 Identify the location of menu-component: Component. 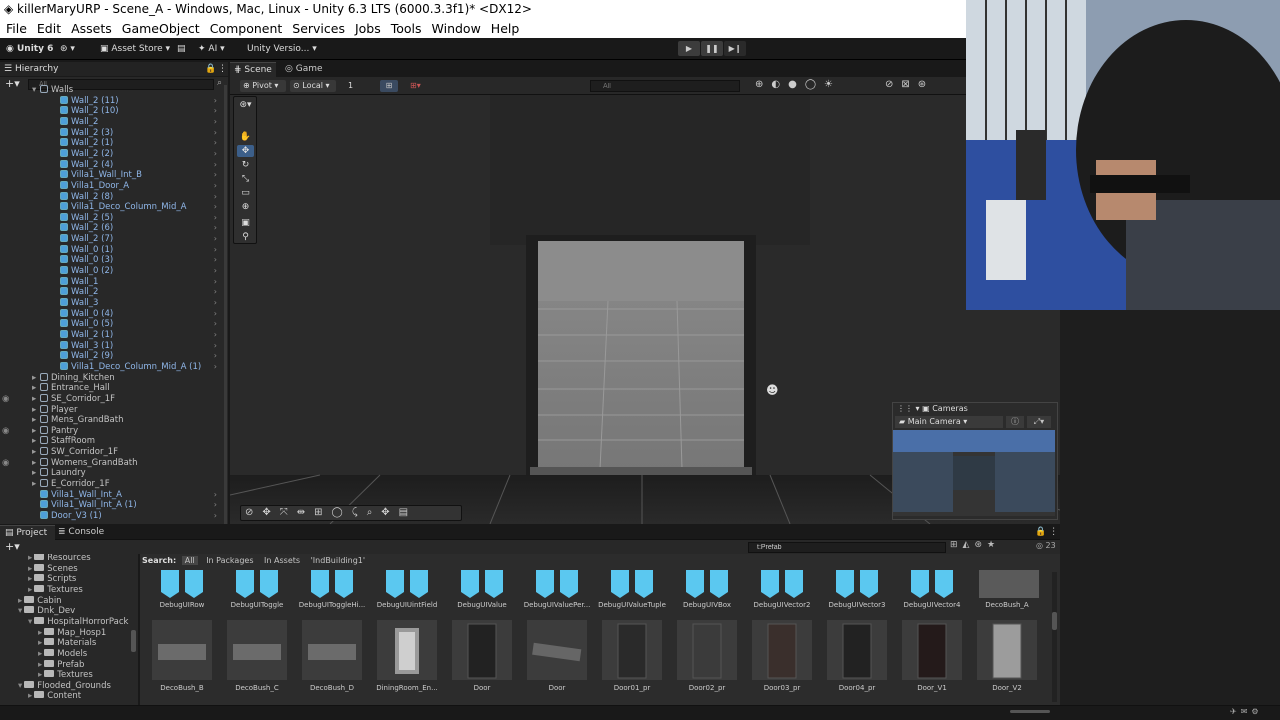
(246, 28).